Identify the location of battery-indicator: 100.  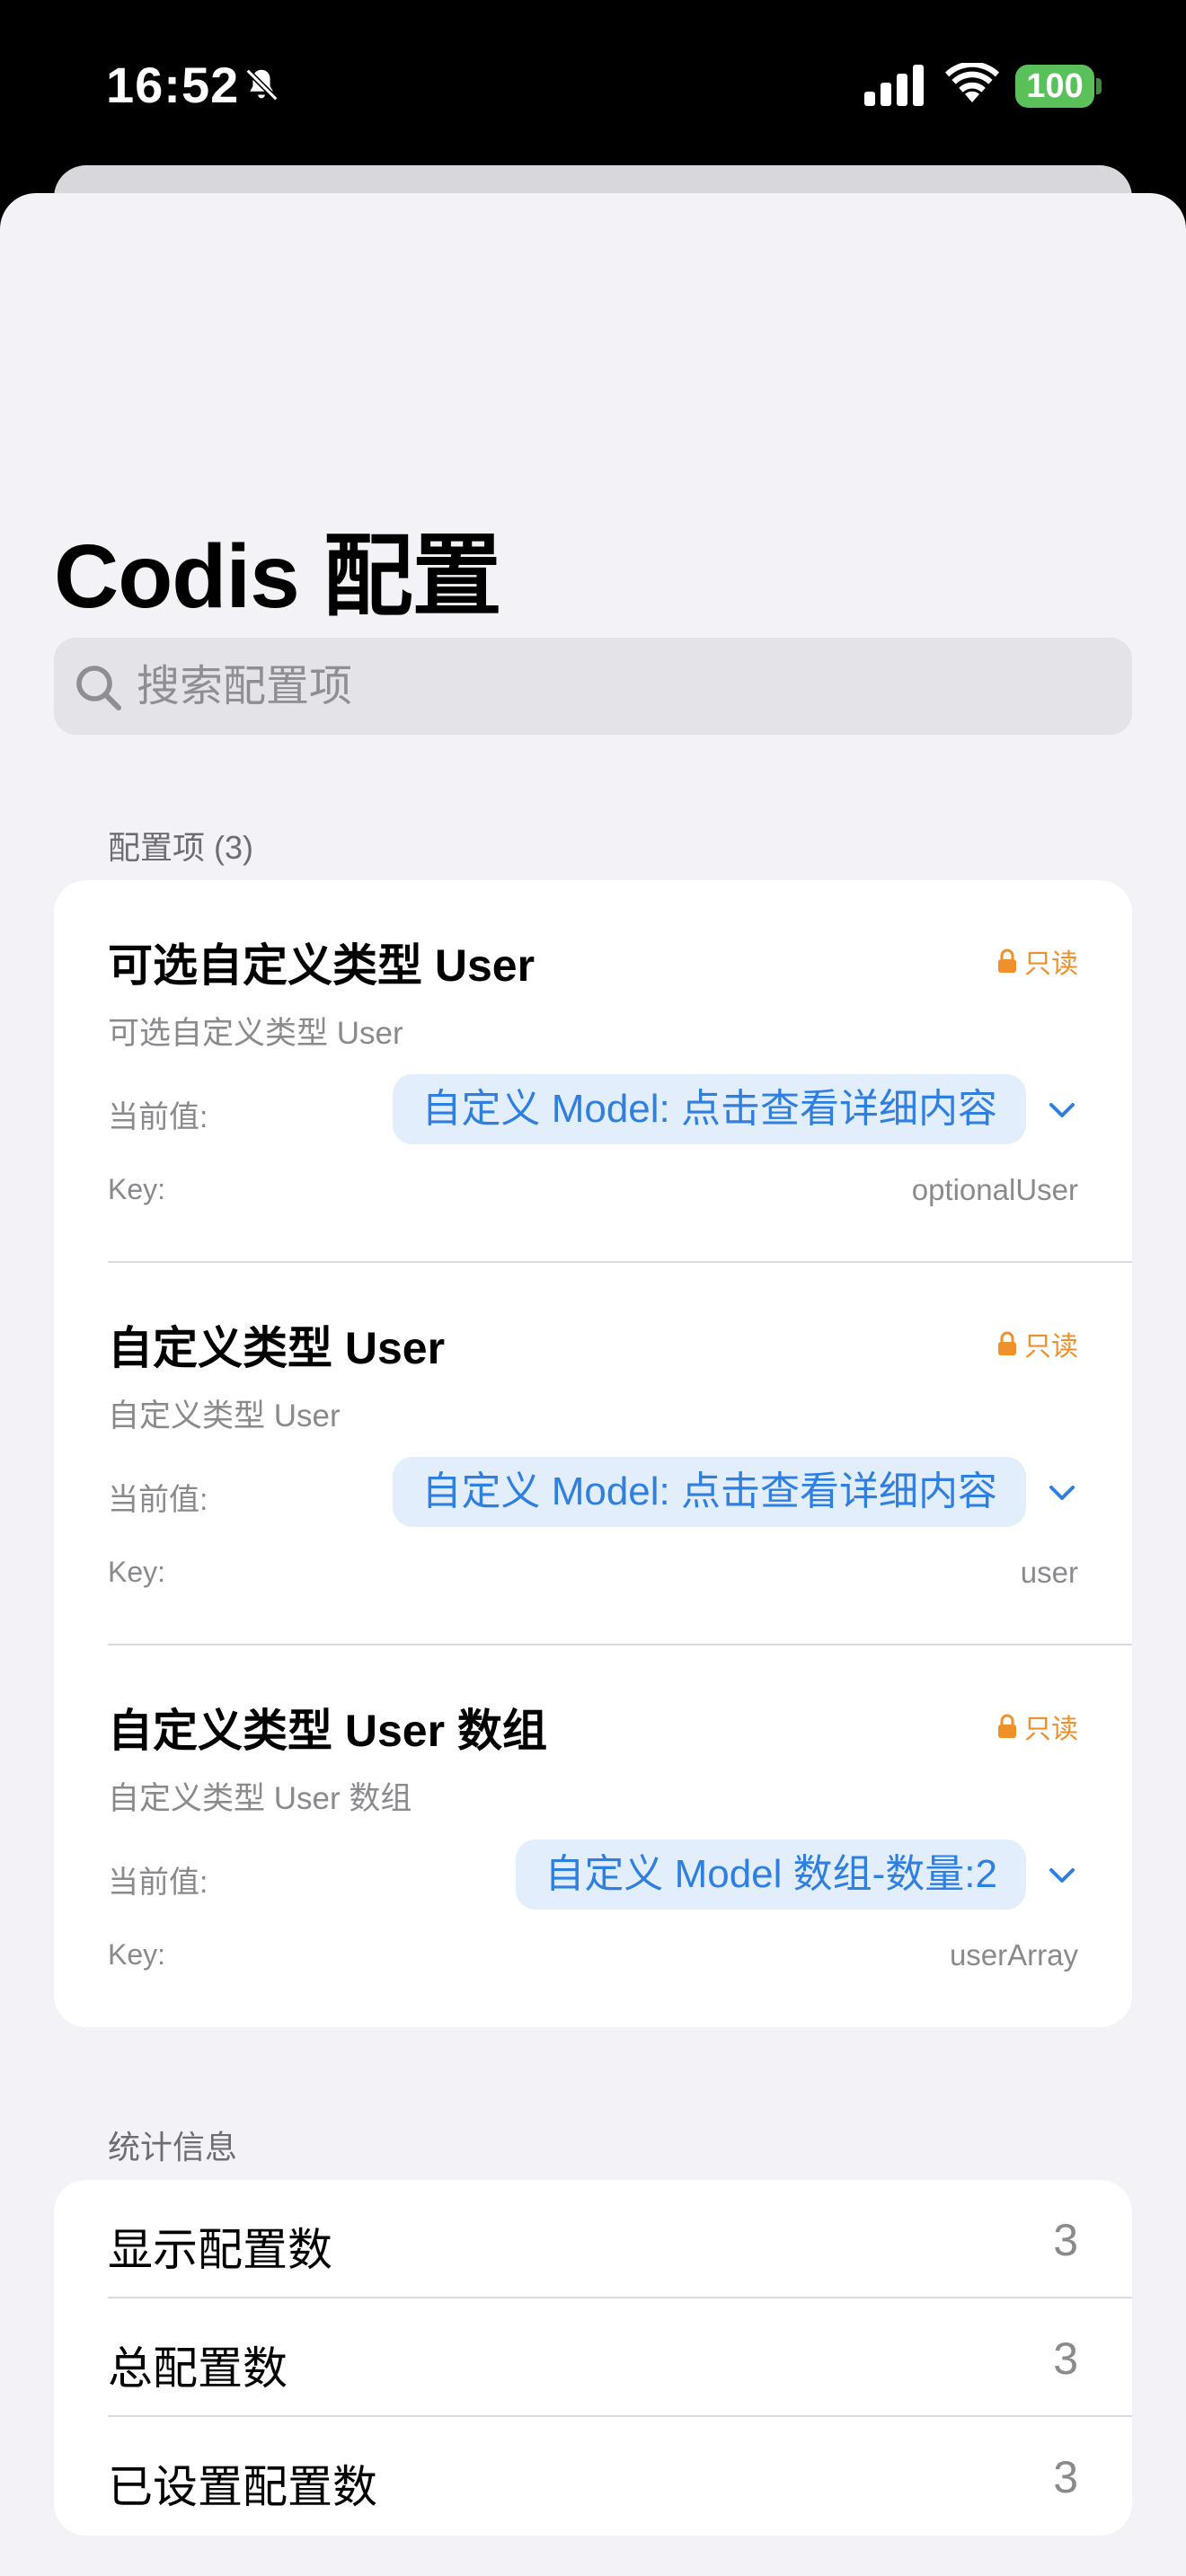
(1058, 86).